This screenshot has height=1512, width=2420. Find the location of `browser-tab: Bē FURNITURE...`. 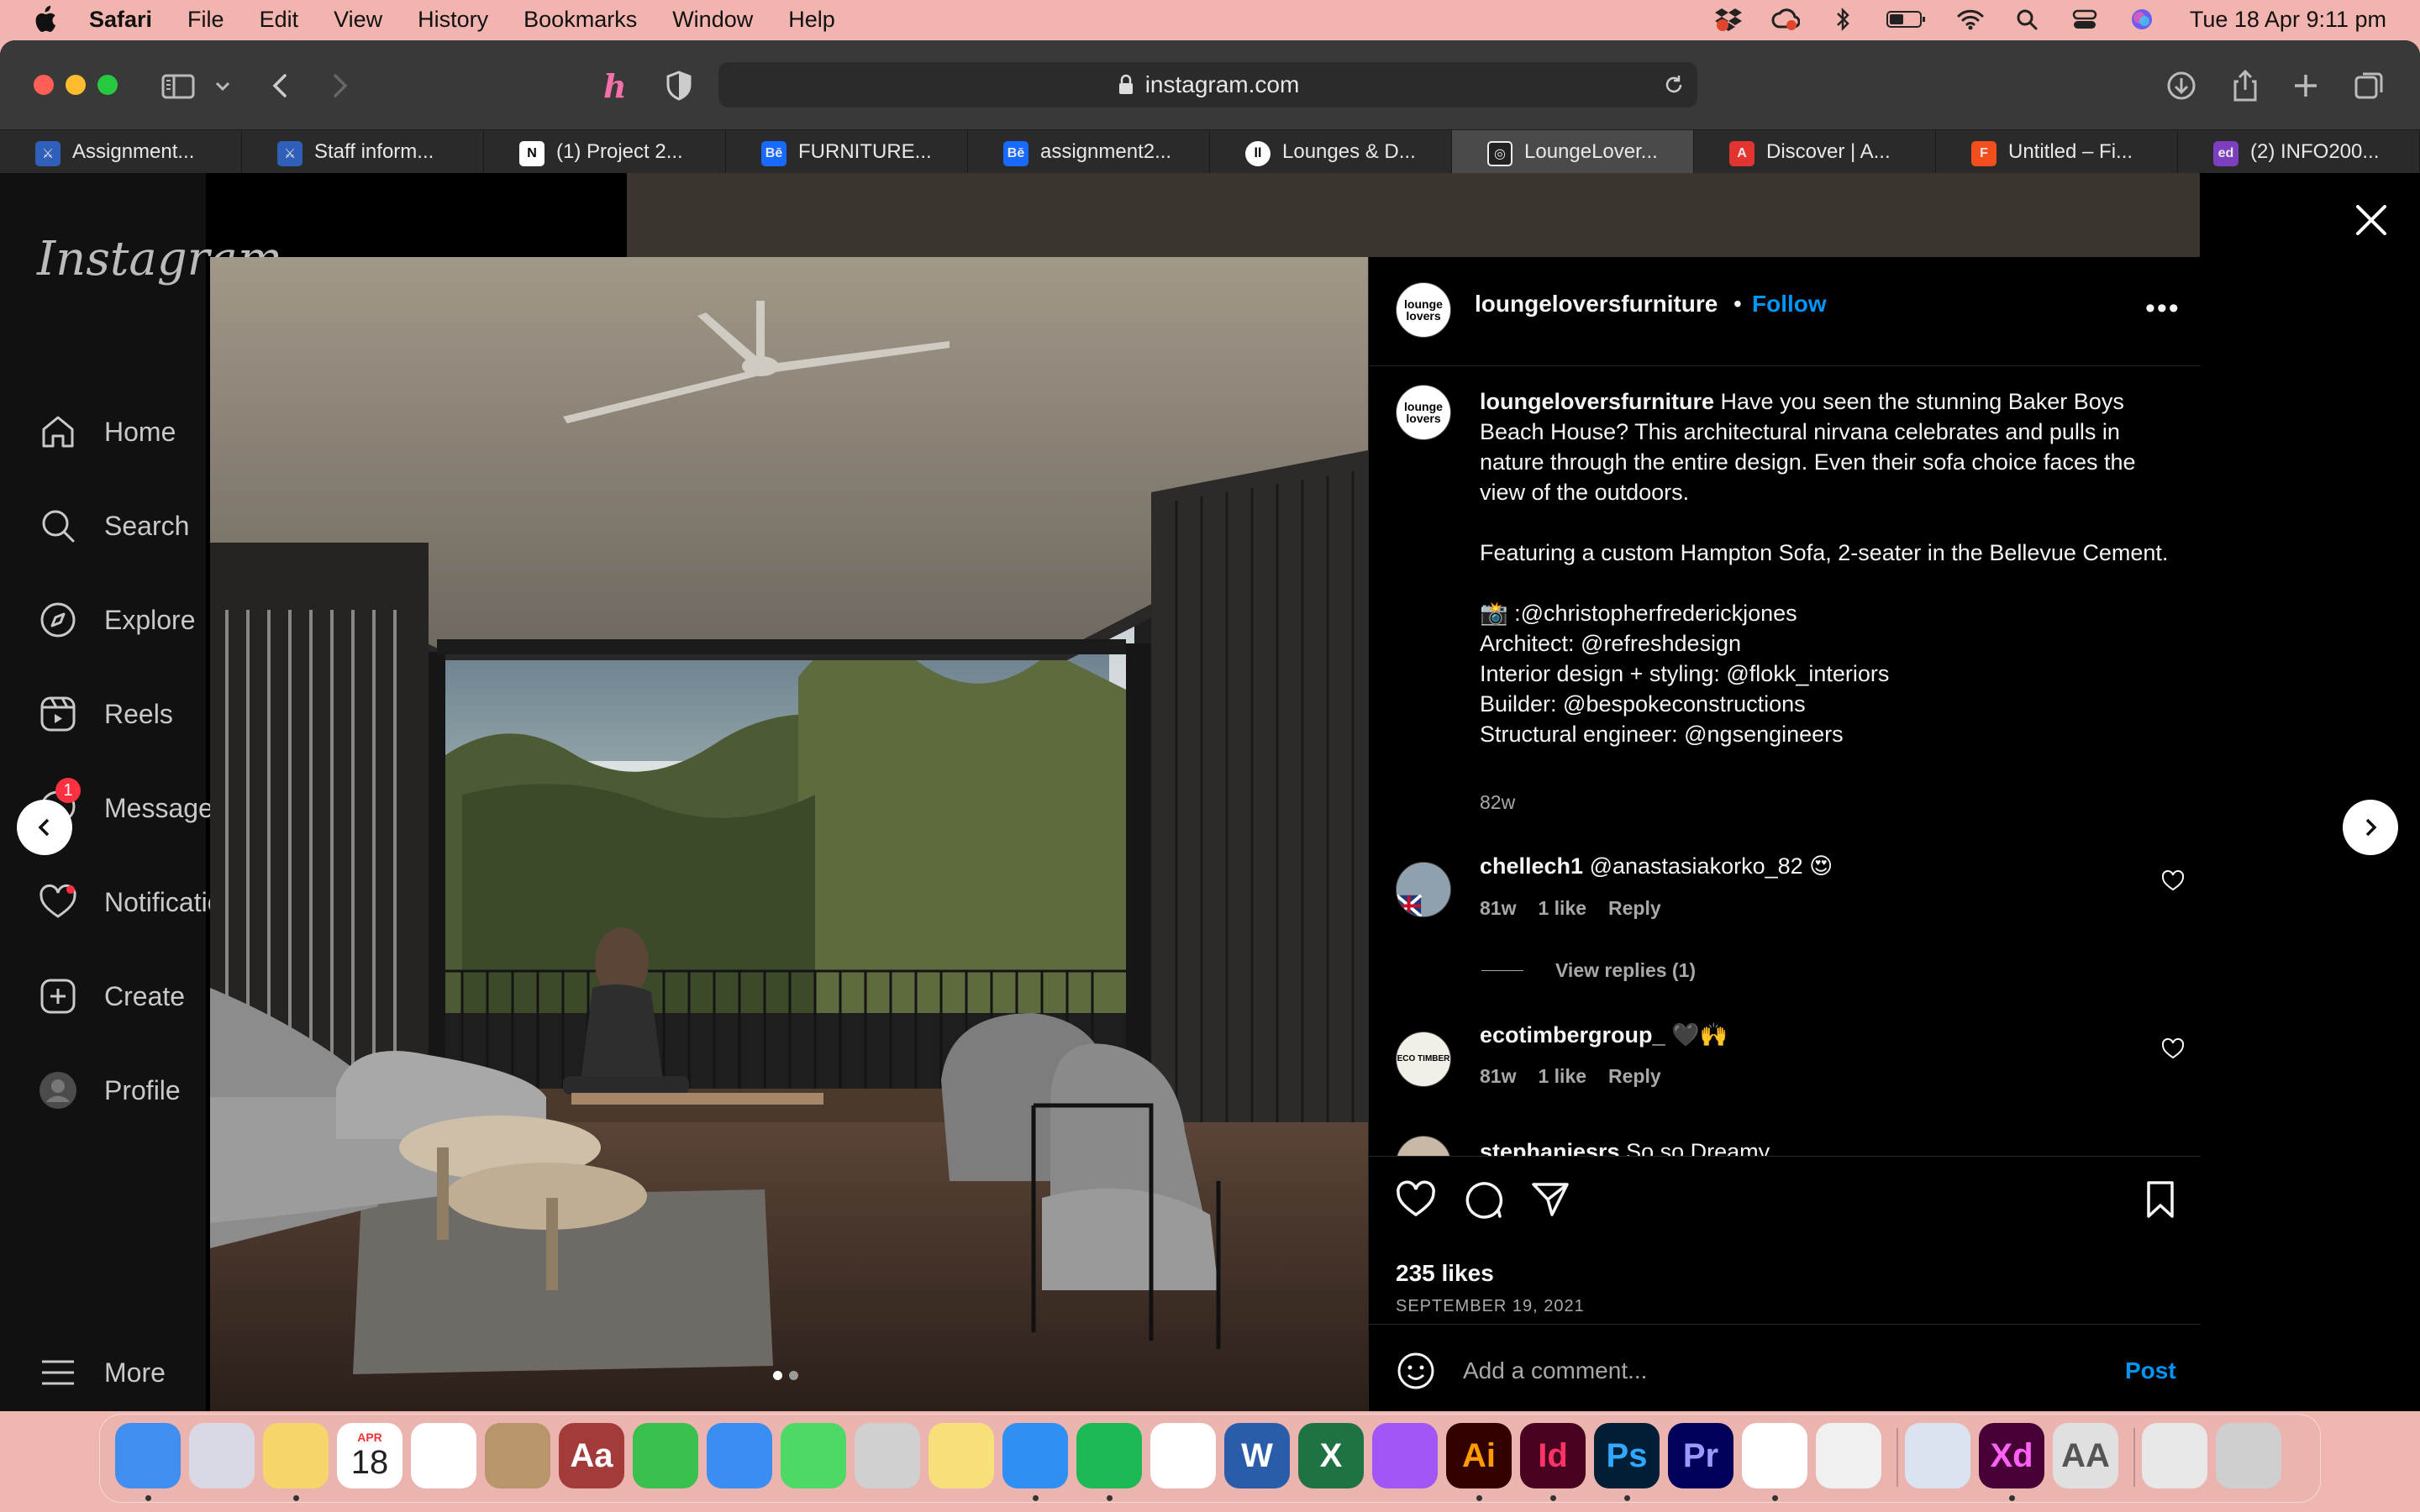

browser-tab: Bē FURNITURE... is located at coordinates (847, 152).